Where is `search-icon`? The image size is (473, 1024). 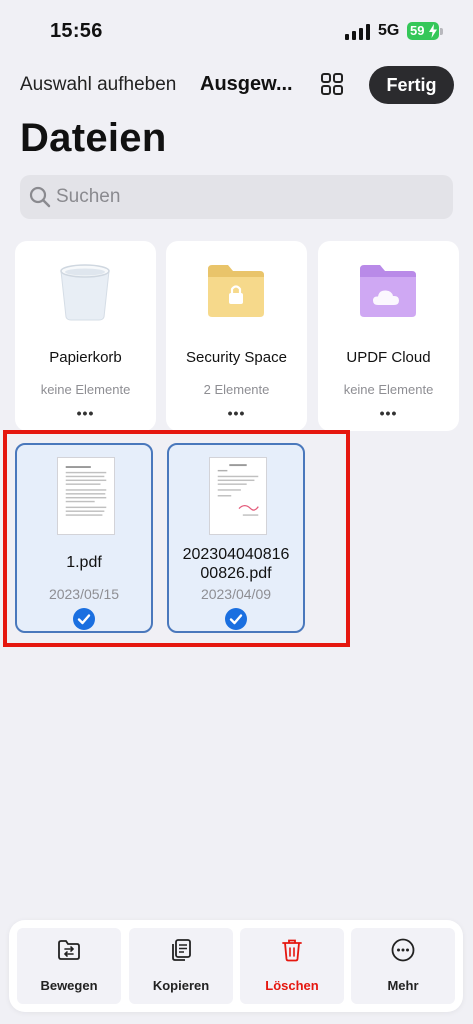 search-icon is located at coordinates (40, 197).